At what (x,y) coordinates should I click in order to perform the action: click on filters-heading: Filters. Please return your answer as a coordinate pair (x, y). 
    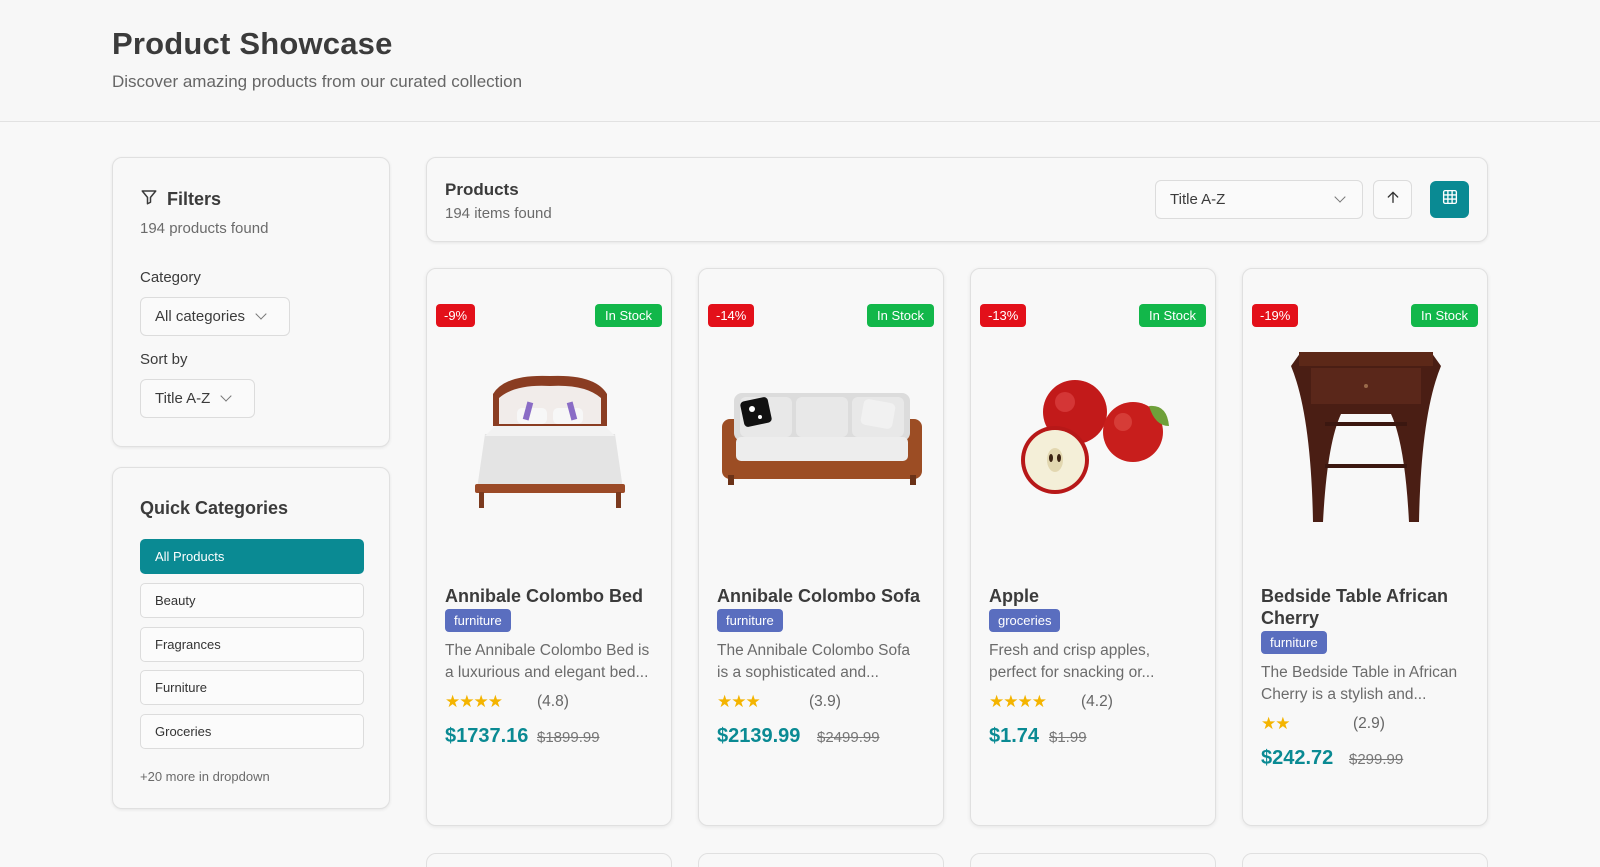
    Looking at the image, I should click on (180, 199).